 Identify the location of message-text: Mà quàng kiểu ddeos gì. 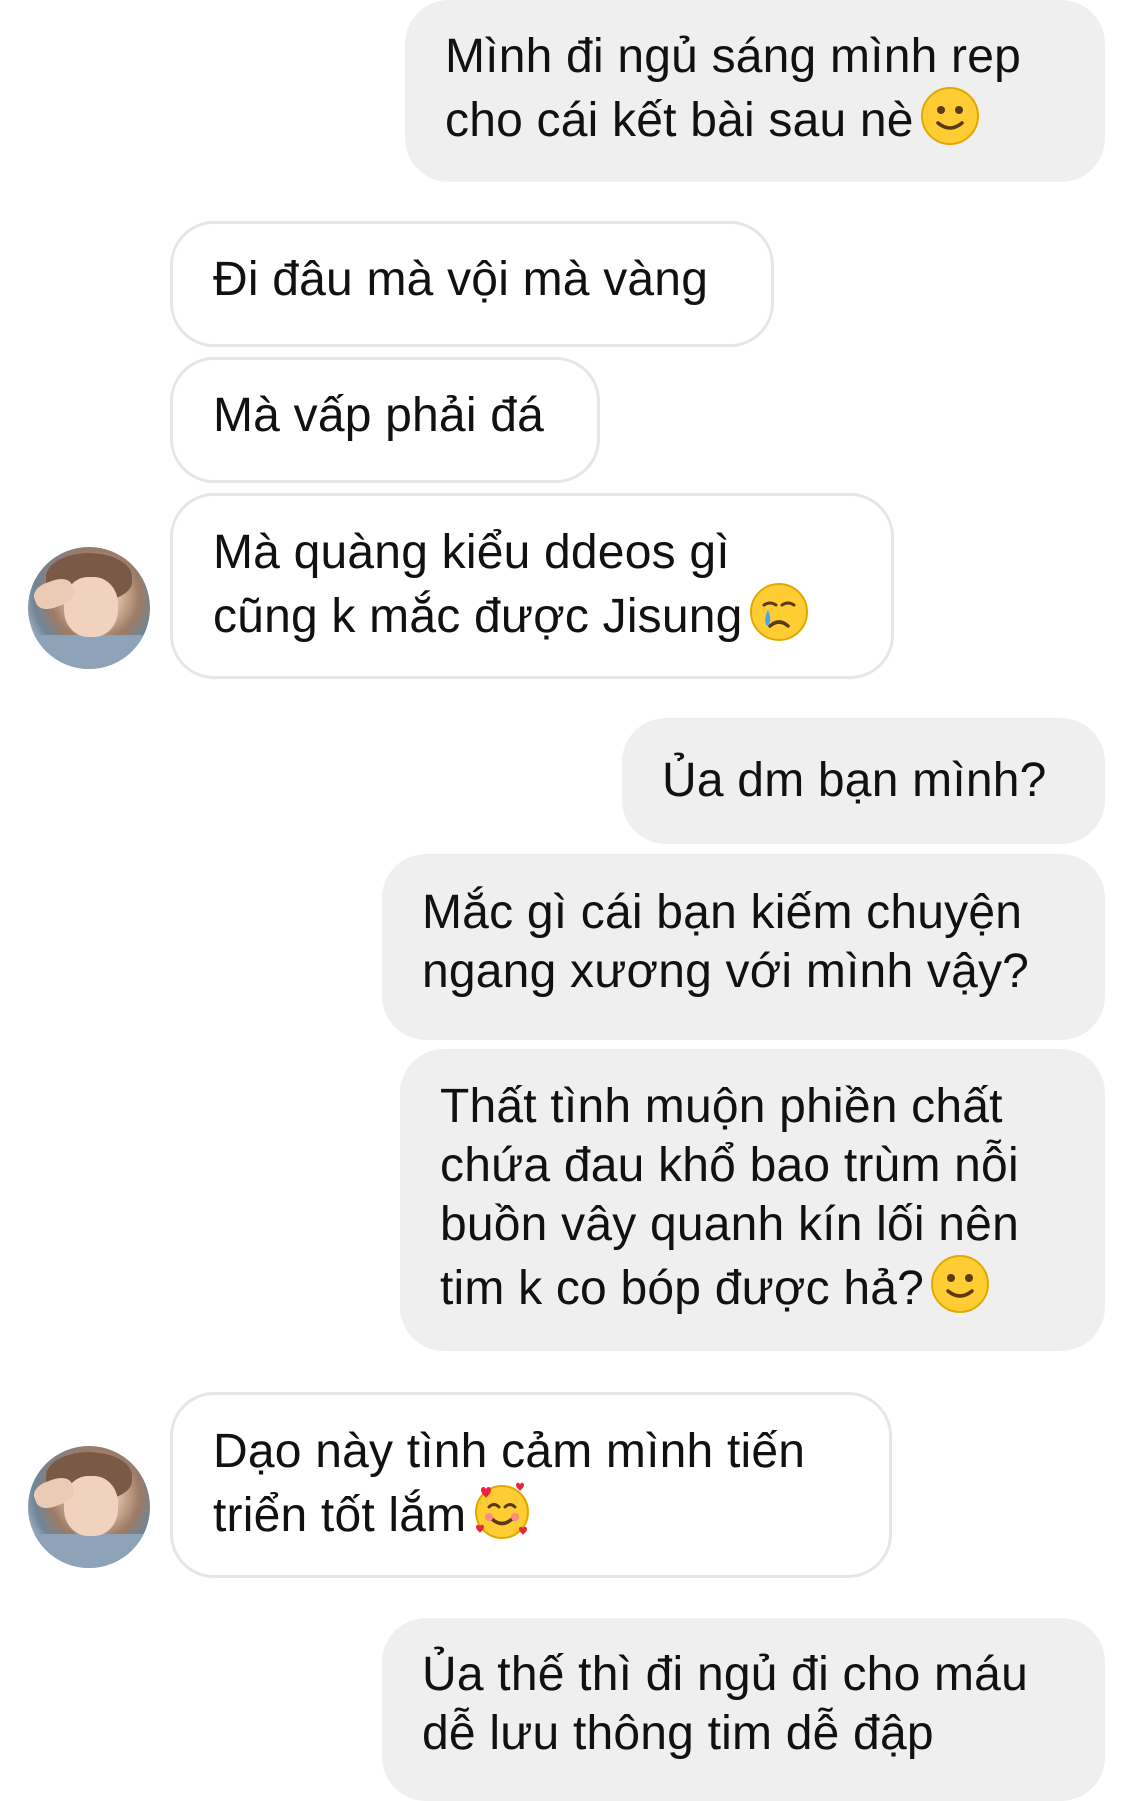
(471, 552).